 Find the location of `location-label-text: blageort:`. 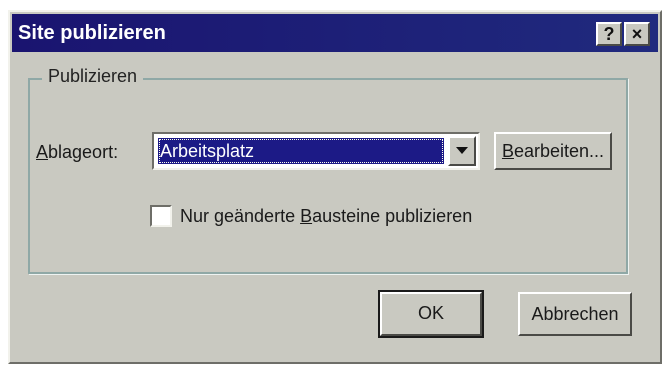

location-label-text: blageort: is located at coordinates (83, 152).